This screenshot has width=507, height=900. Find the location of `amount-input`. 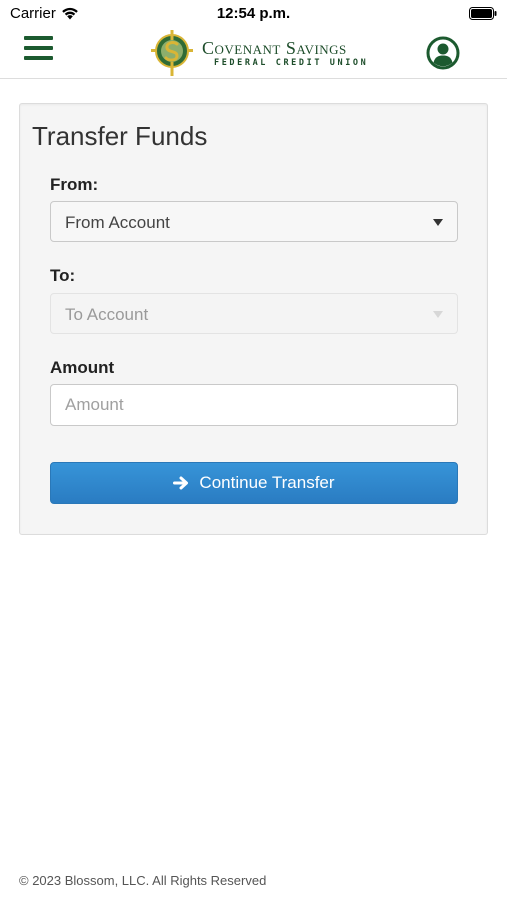

amount-input is located at coordinates (254, 405).